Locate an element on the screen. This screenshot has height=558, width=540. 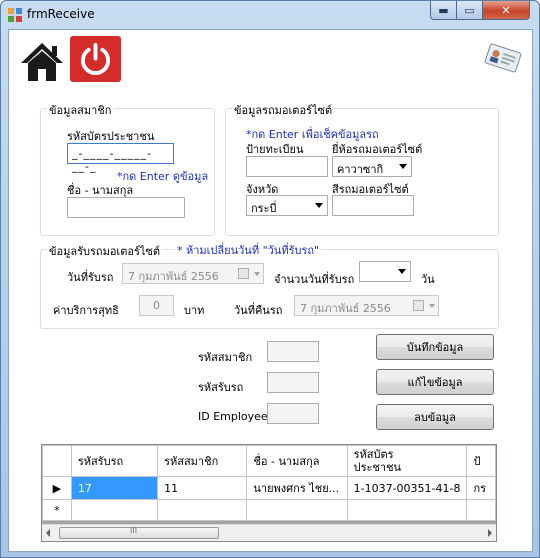
close-button: ✕ is located at coordinates (506, 10).